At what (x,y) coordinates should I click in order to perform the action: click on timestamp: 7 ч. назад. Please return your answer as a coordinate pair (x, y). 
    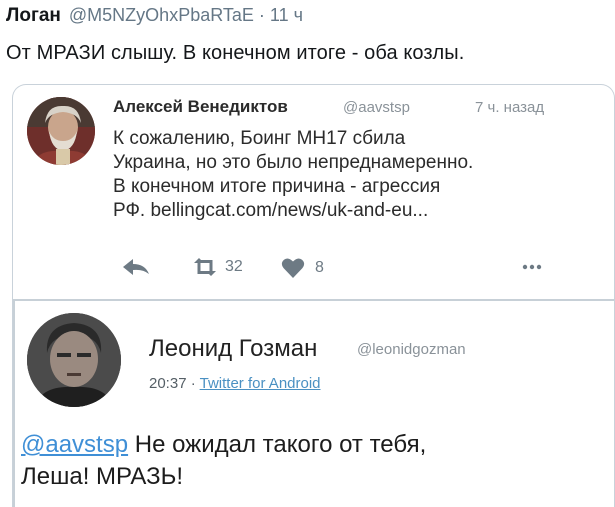
    Looking at the image, I should click on (509, 107).